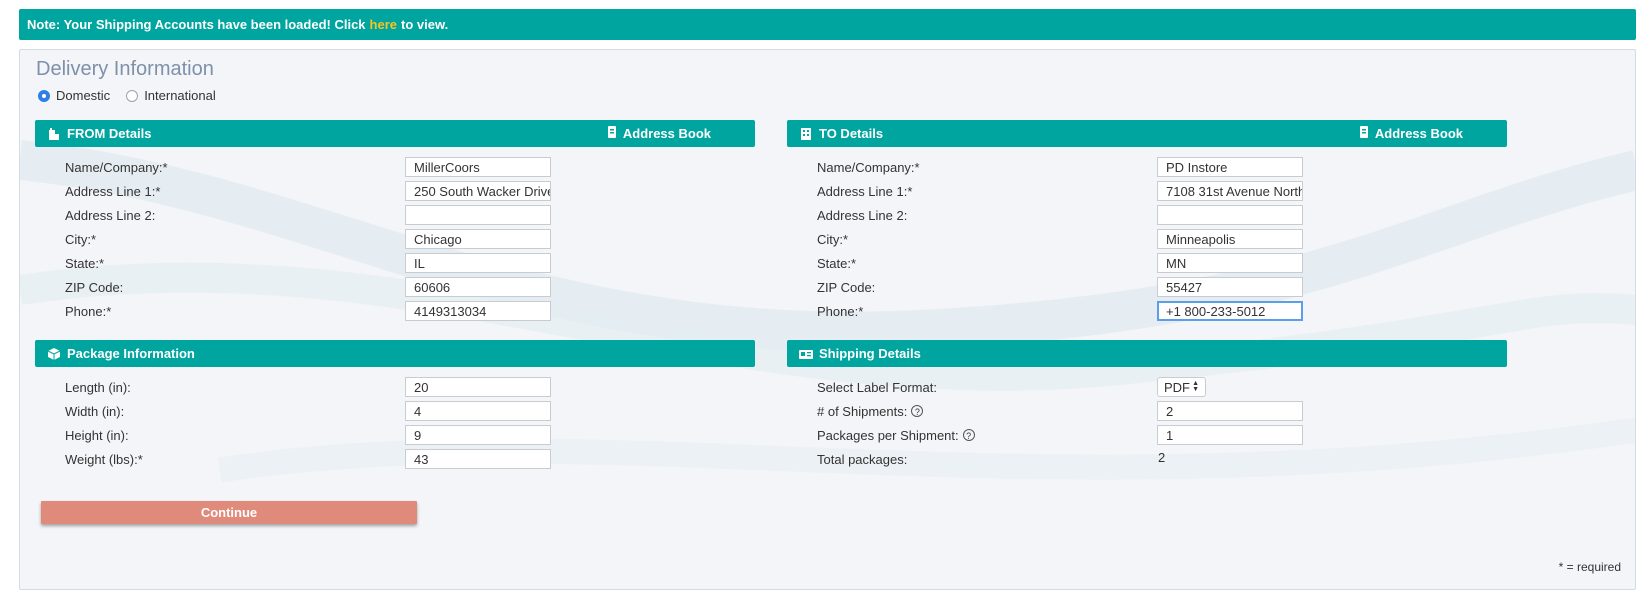  What do you see at coordinates (1230, 311) in the screenshot?
I see `to-phone-input: +1 800-233-5012` at bounding box center [1230, 311].